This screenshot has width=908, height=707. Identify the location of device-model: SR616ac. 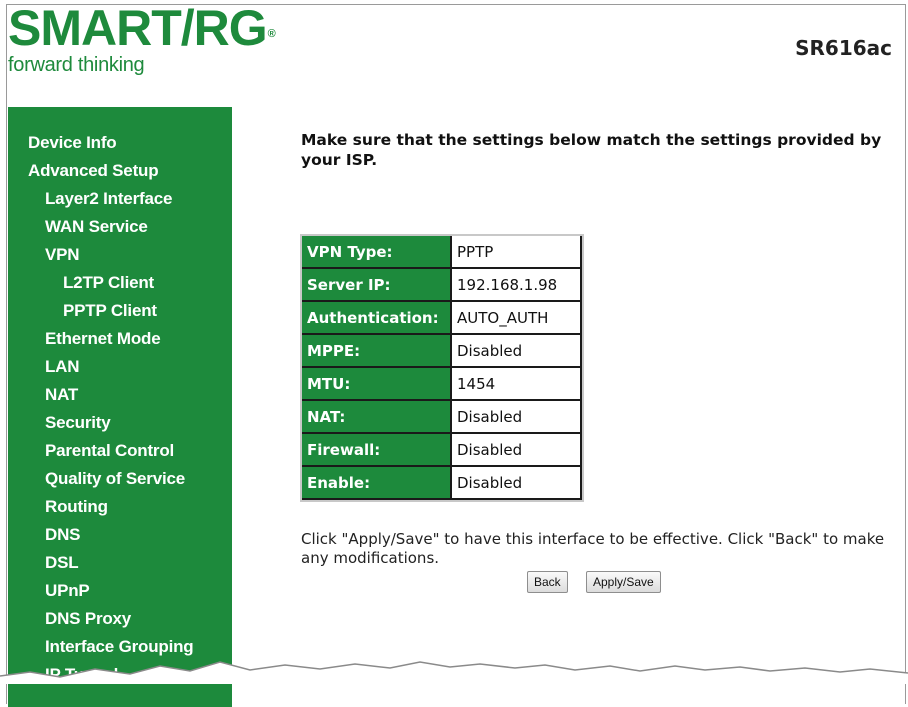
(843, 48).